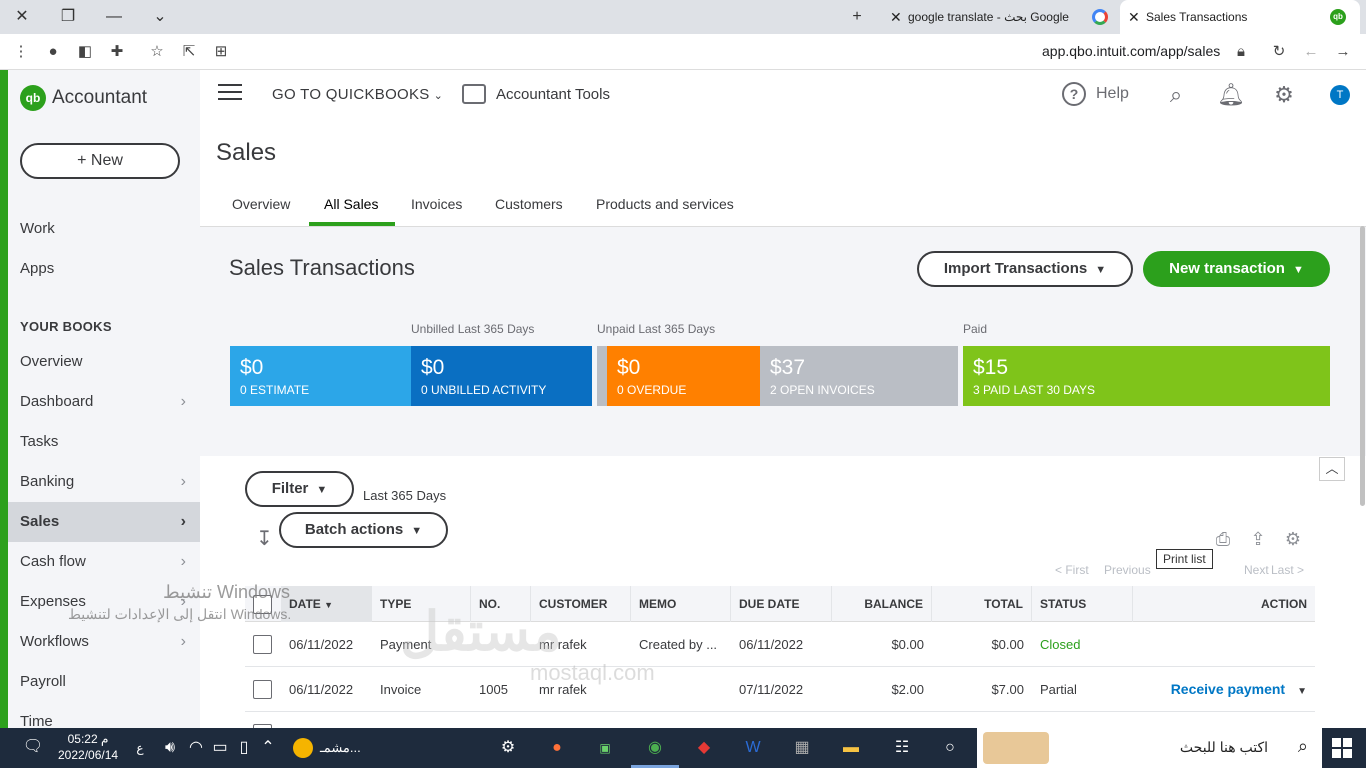  I want to click on new-button: + New, so click(100, 161).